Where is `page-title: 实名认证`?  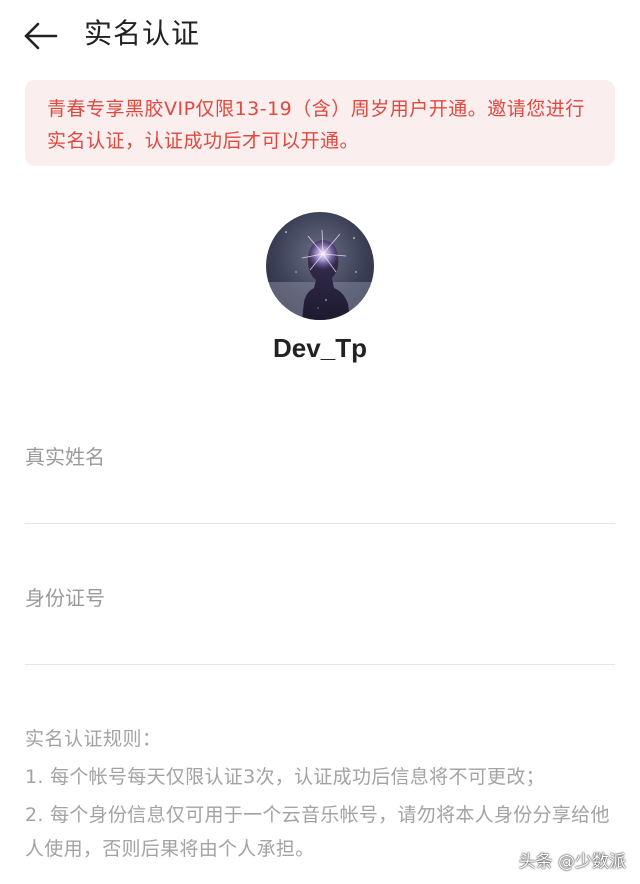 page-title: 实名认证 is located at coordinates (142, 33).